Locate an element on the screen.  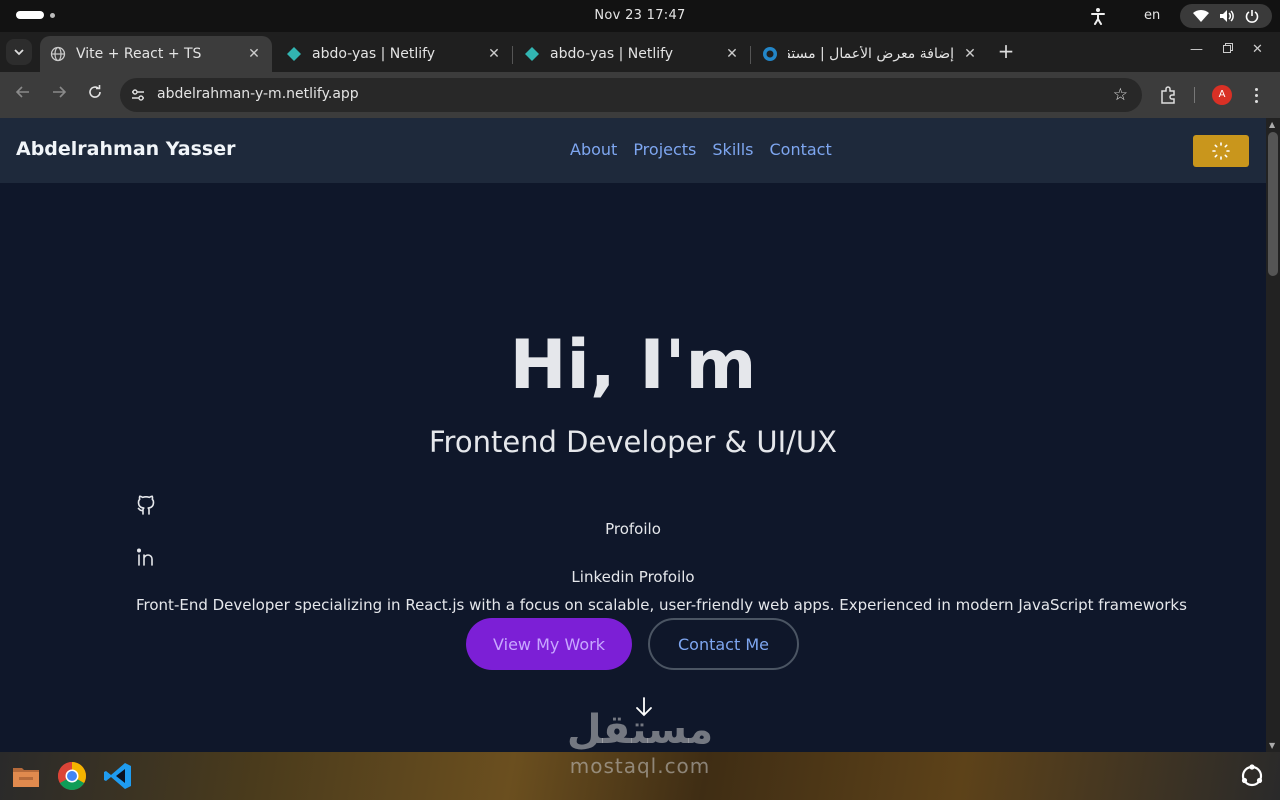
arrow-right-icon is located at coordinates (60, 92).